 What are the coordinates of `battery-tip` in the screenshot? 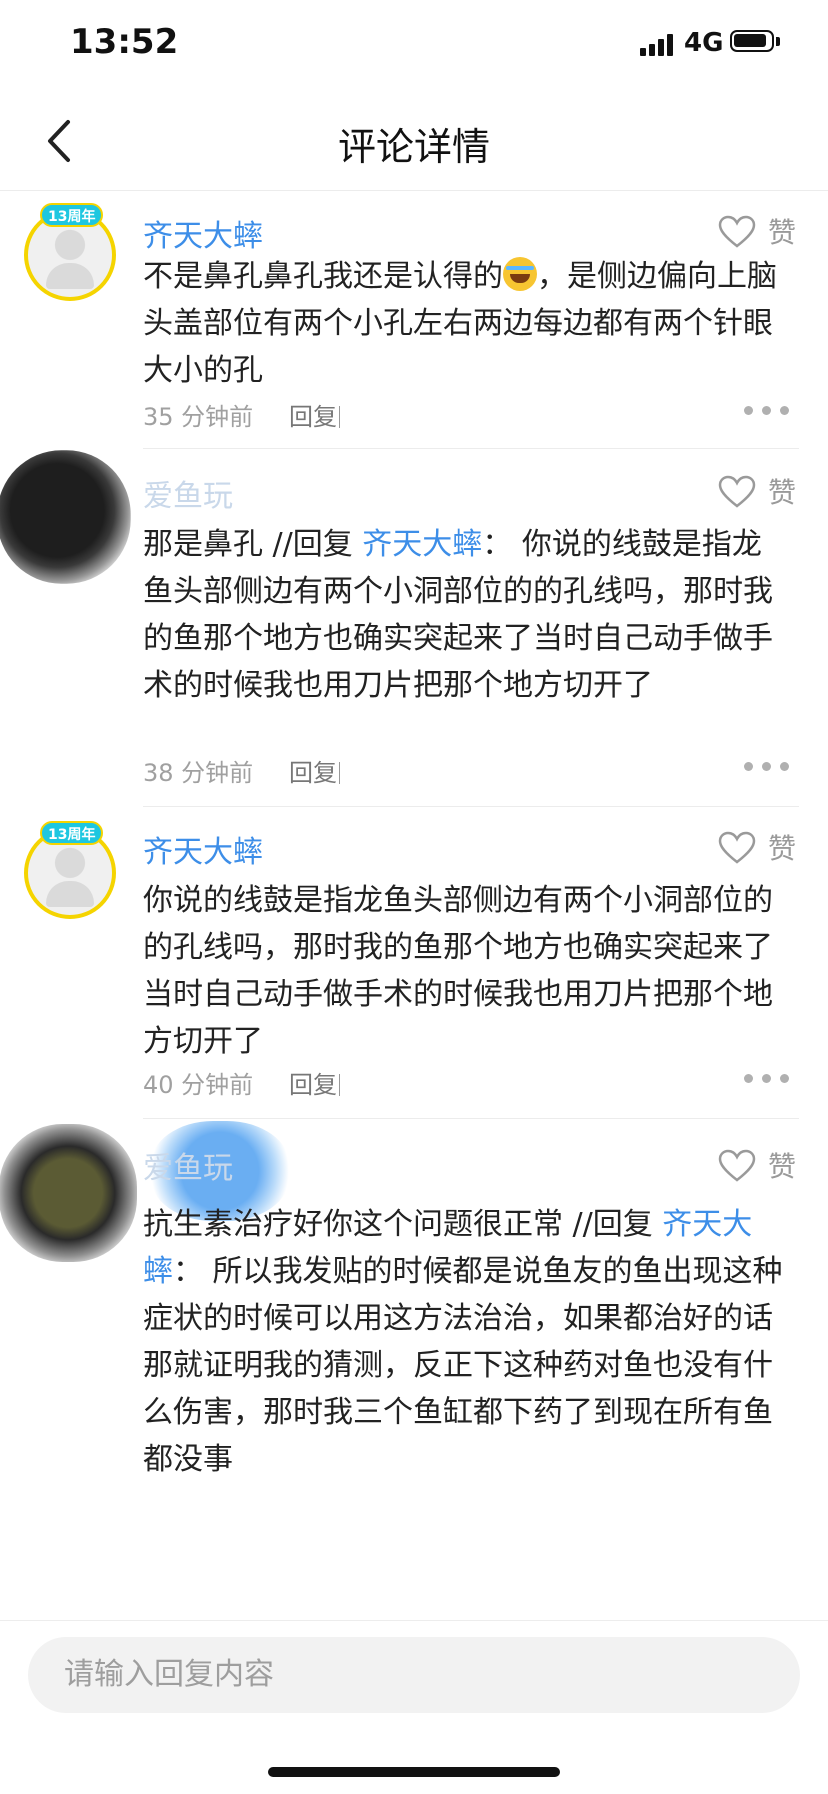 It's located at (778, 41).